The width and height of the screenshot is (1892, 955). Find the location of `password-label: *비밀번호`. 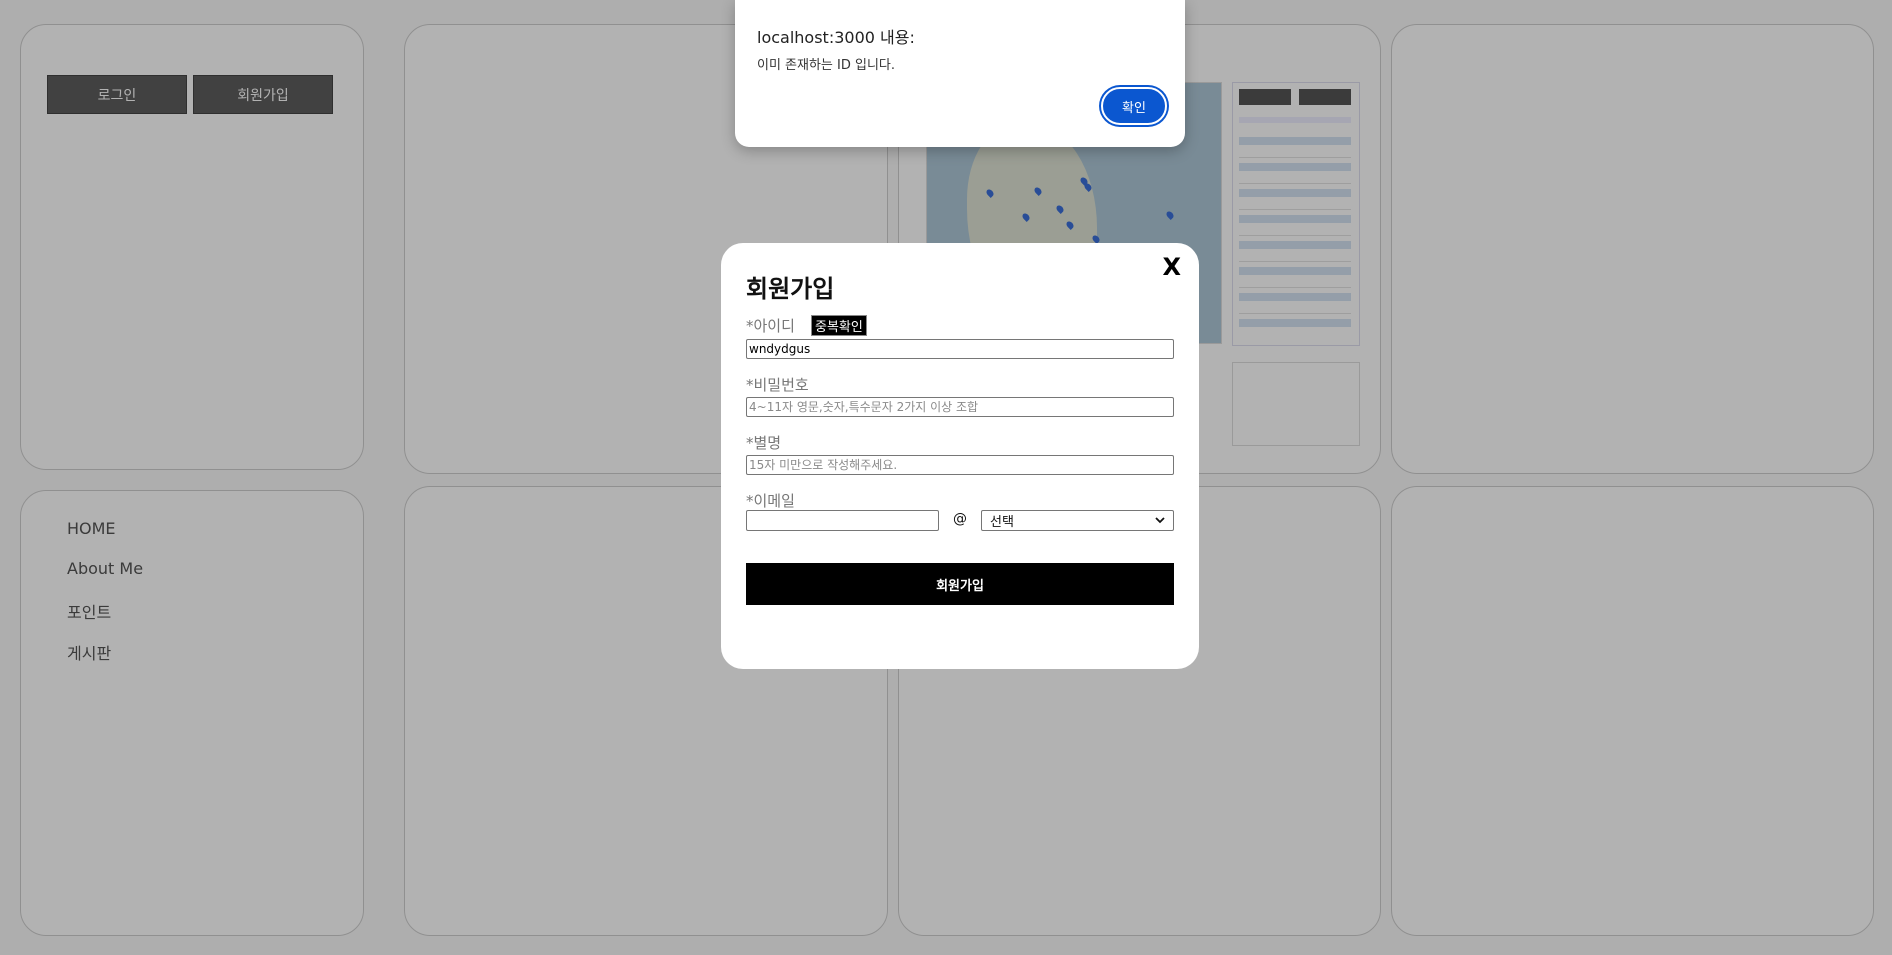

password-label: *비밀번호 is located at coordinates (777, 385).